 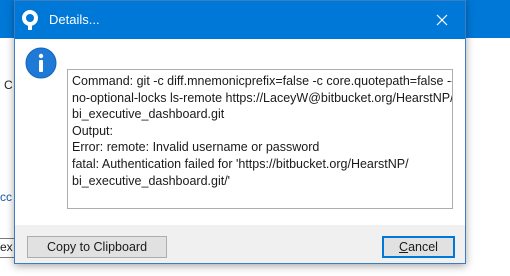 I want to click on message-line: Output:, so click(x=92, y=130).